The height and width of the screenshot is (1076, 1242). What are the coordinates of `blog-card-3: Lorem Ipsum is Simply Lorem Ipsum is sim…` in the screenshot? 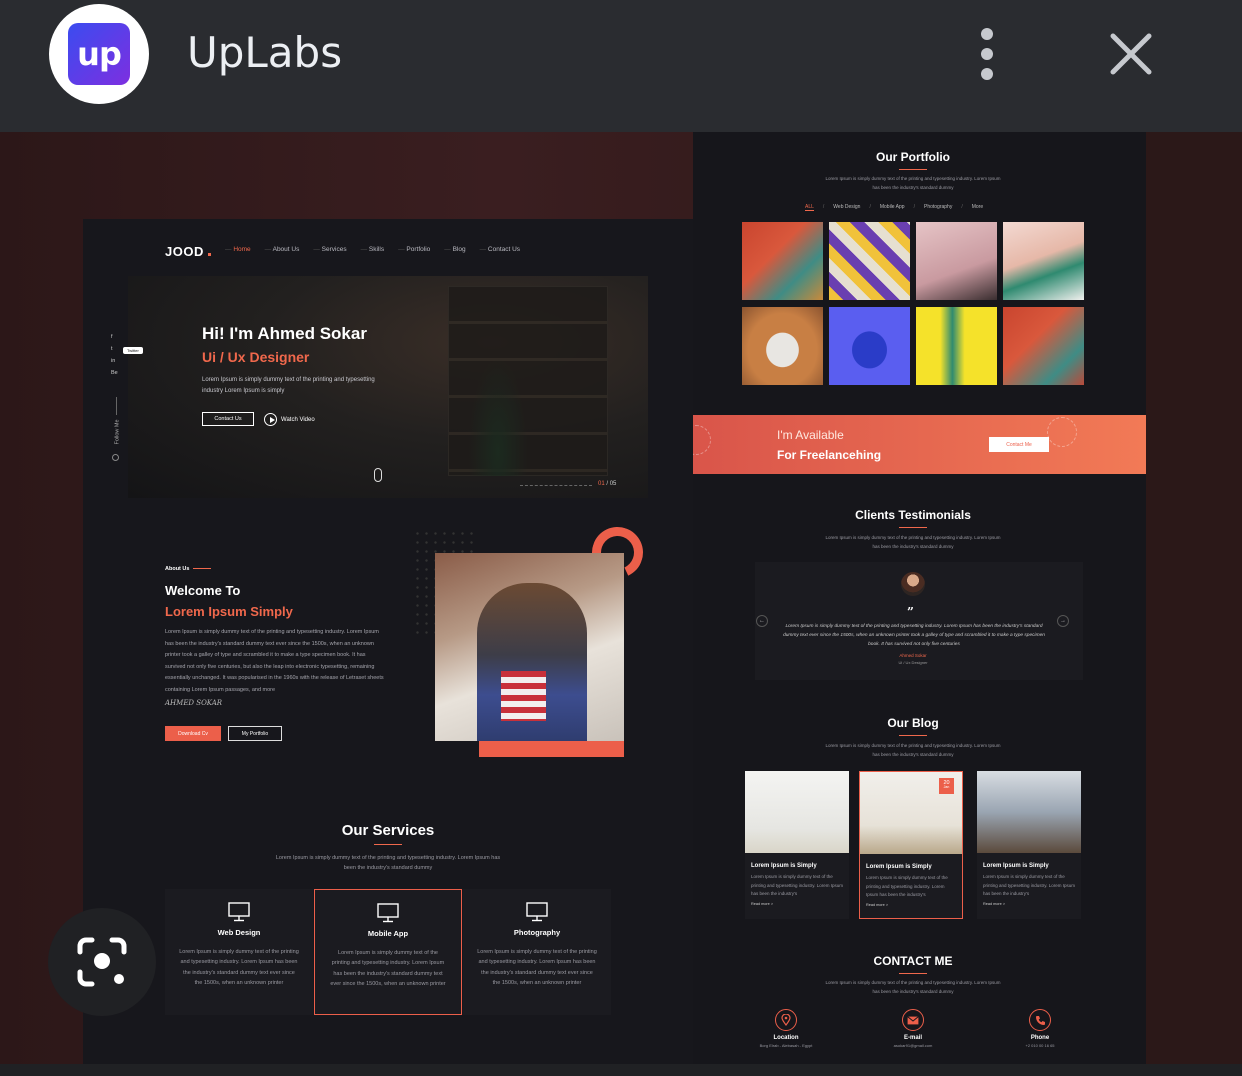 It's located at (1029, 845).